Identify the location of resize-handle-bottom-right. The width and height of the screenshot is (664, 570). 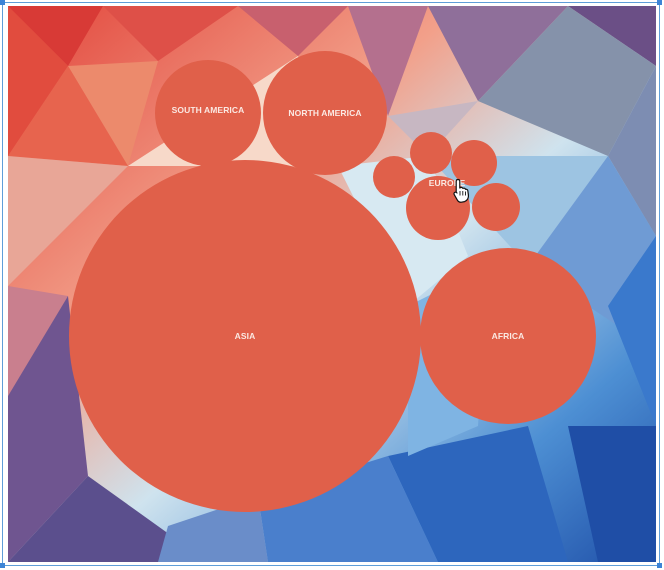
(659, 565).